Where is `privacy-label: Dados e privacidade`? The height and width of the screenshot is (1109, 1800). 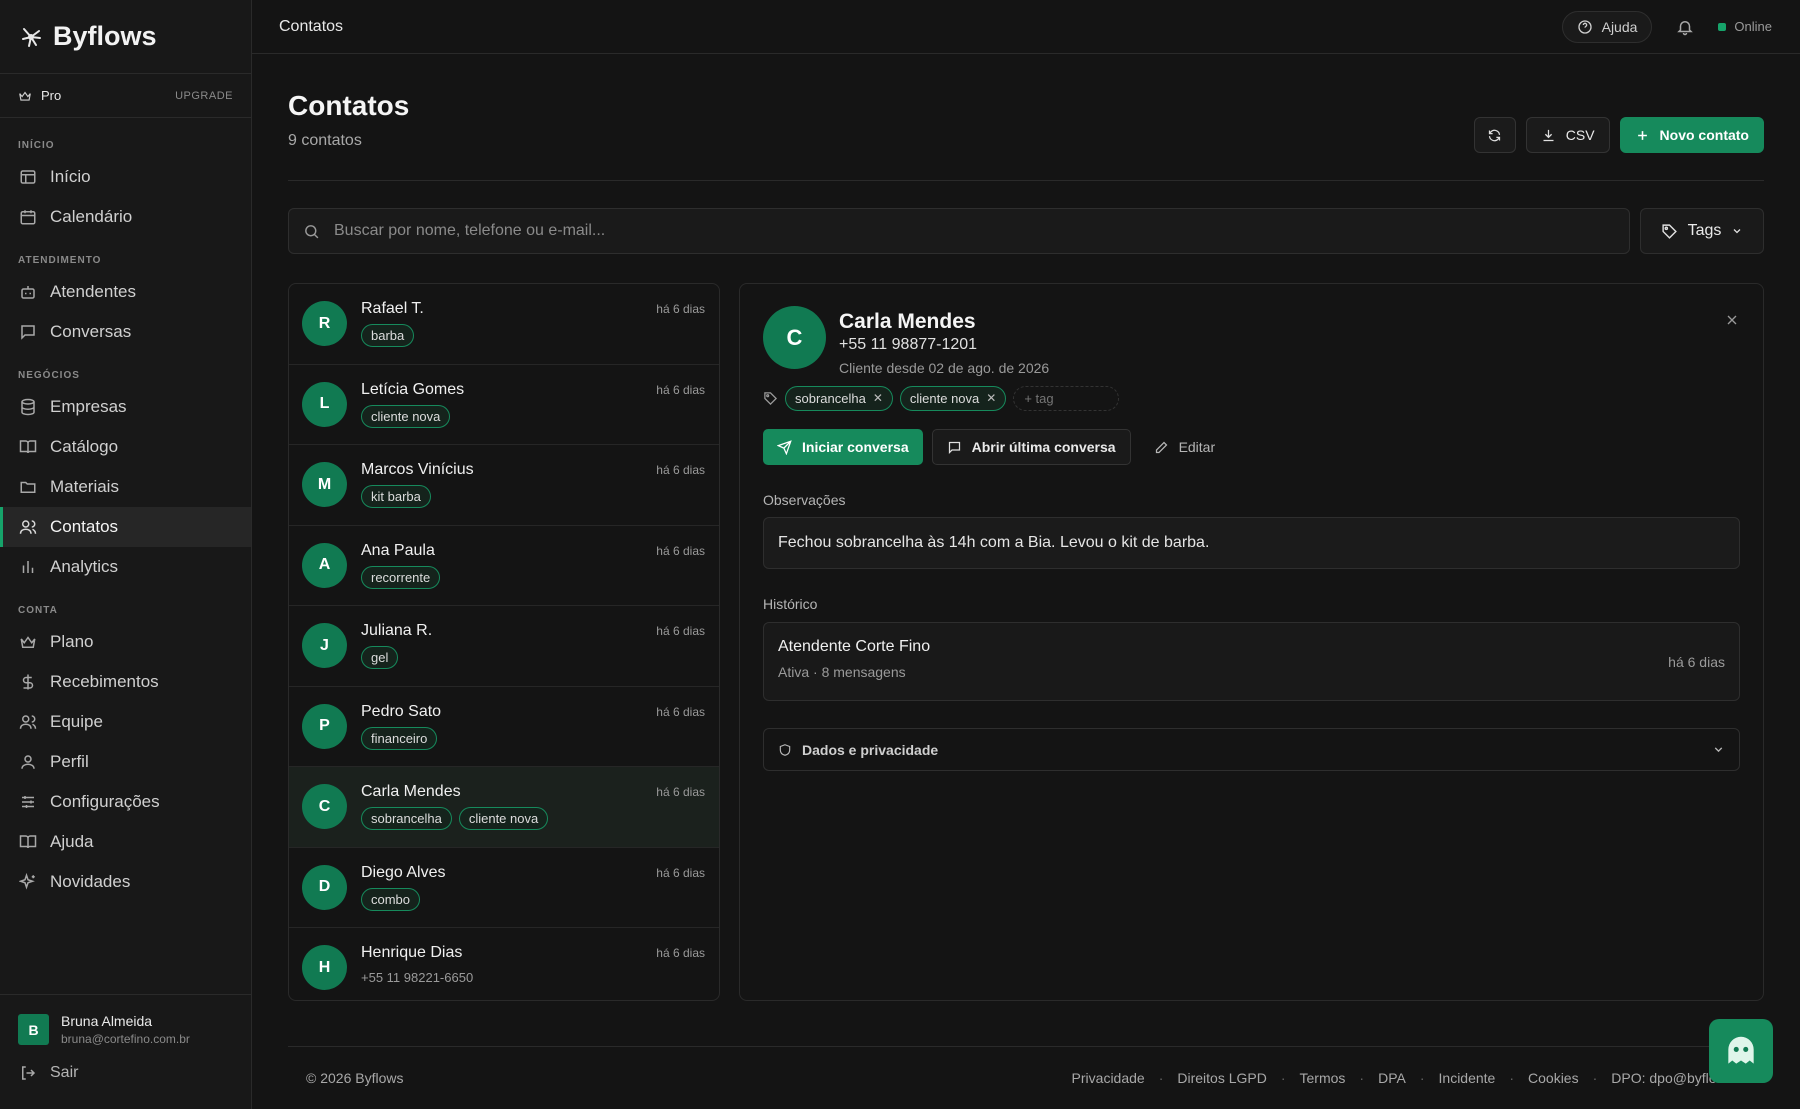
privacy-label: Dados e privacidade is located at coordinates (870, 749).